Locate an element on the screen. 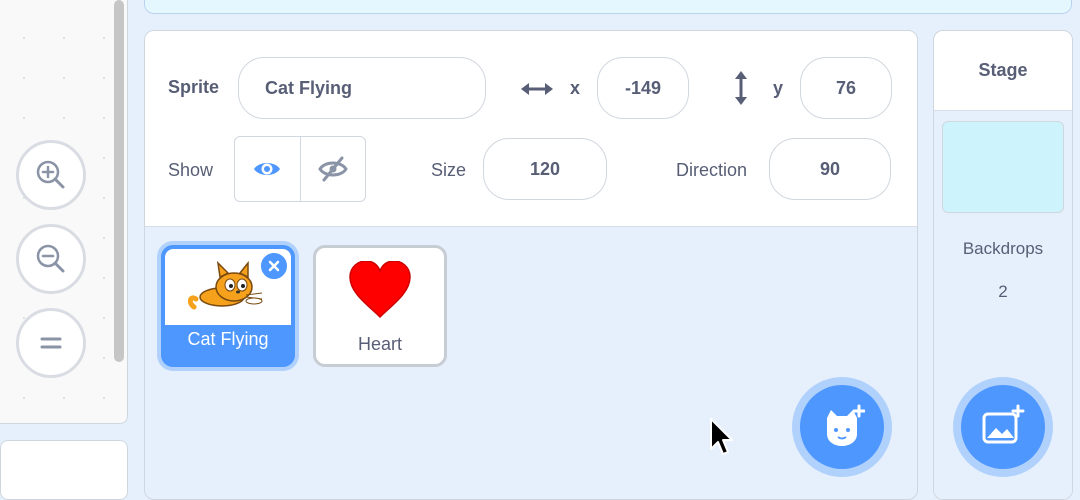  size-value: 120 is located at coordinates (545, 168).